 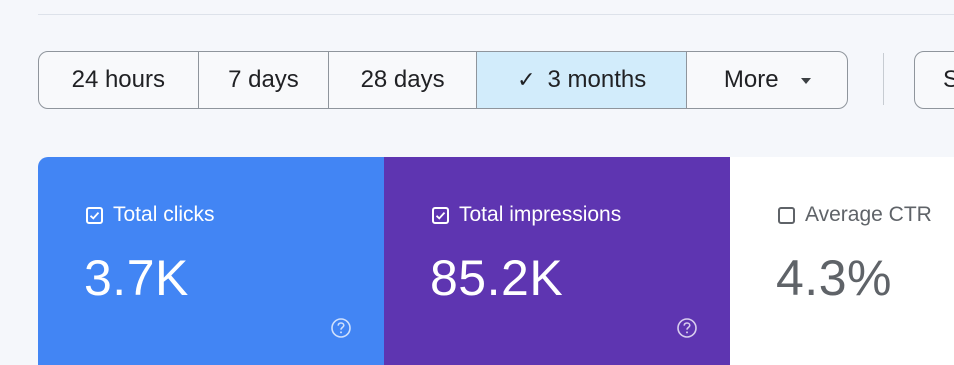 I want to click on checkbox-empty-icon, so click(x=786, y=215).